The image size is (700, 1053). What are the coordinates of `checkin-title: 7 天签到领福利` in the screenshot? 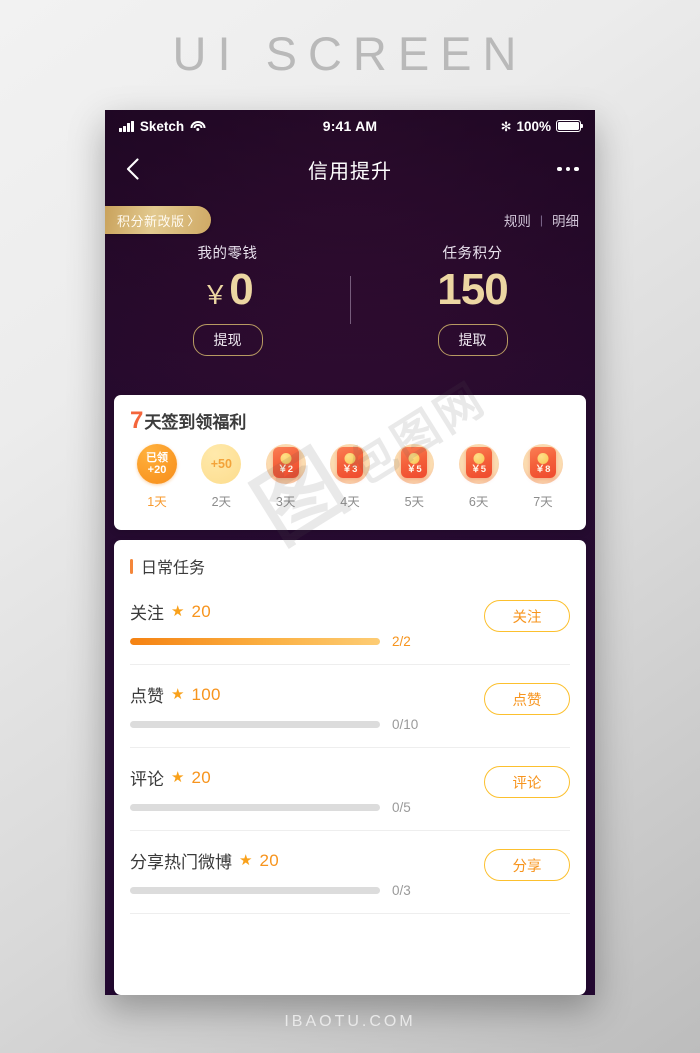 It's located at (358, 421).